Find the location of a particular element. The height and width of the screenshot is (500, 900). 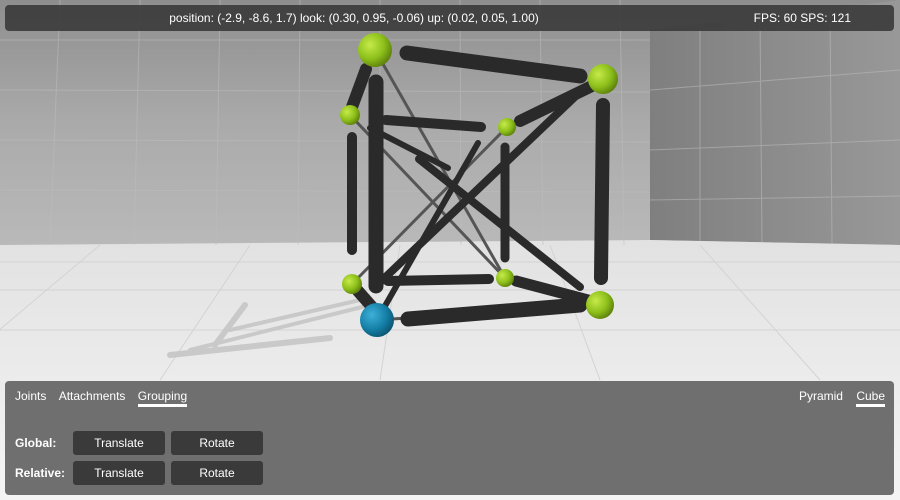

global-translate-button: Translate is located at coordinates (119, 443).